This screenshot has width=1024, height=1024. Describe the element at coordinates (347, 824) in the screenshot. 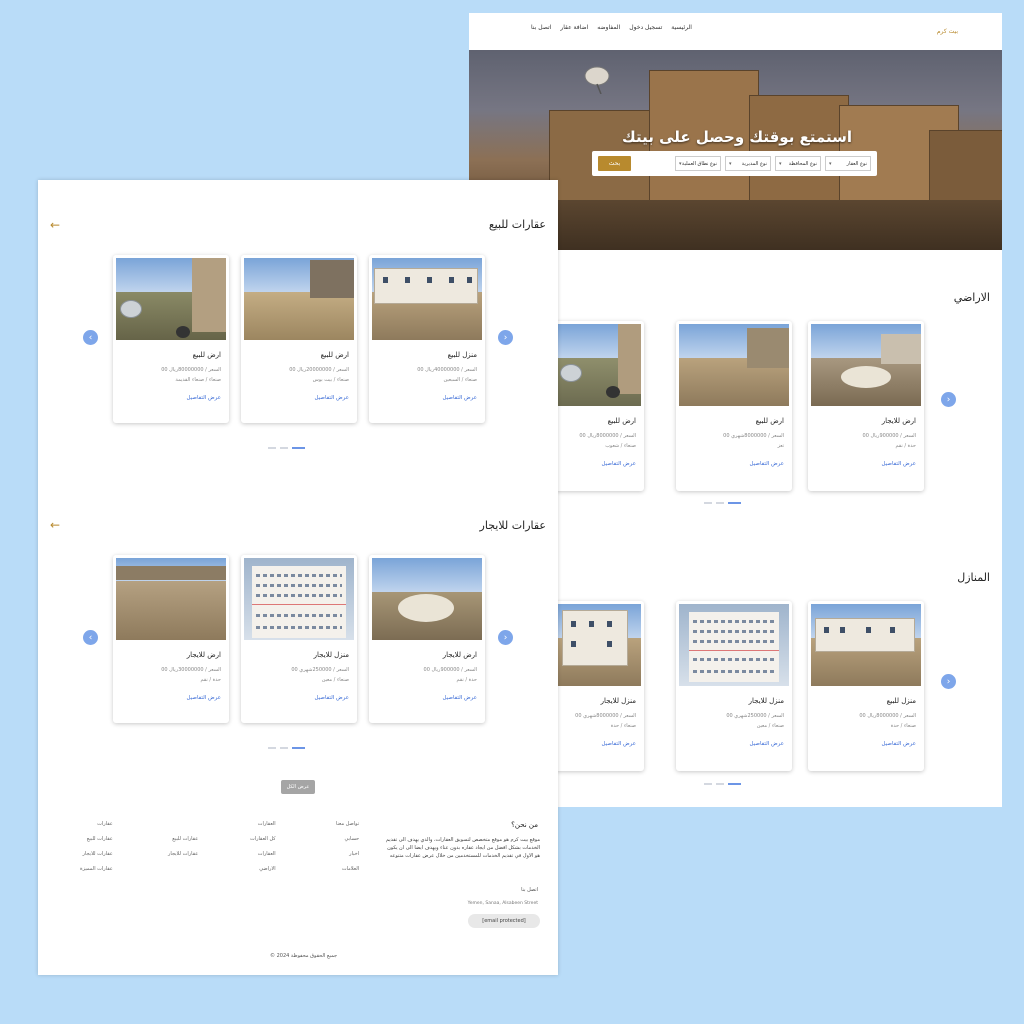

I see `footer-link: تواصل معنا` at that location.